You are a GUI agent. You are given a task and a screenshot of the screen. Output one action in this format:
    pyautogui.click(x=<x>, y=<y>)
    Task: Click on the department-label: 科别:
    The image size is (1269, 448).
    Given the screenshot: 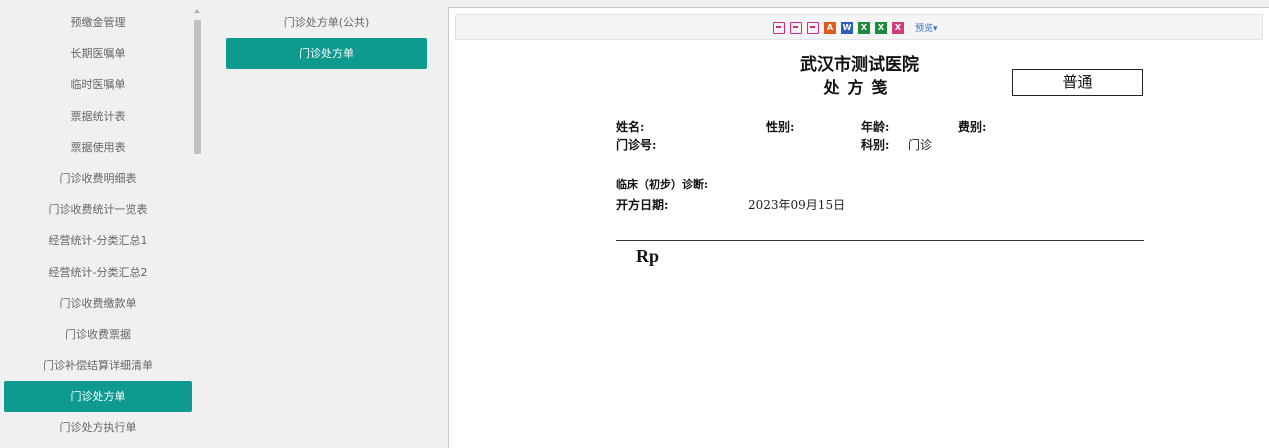 What is the action you would take?
    pyautogui.click(x=875, y=145)
    